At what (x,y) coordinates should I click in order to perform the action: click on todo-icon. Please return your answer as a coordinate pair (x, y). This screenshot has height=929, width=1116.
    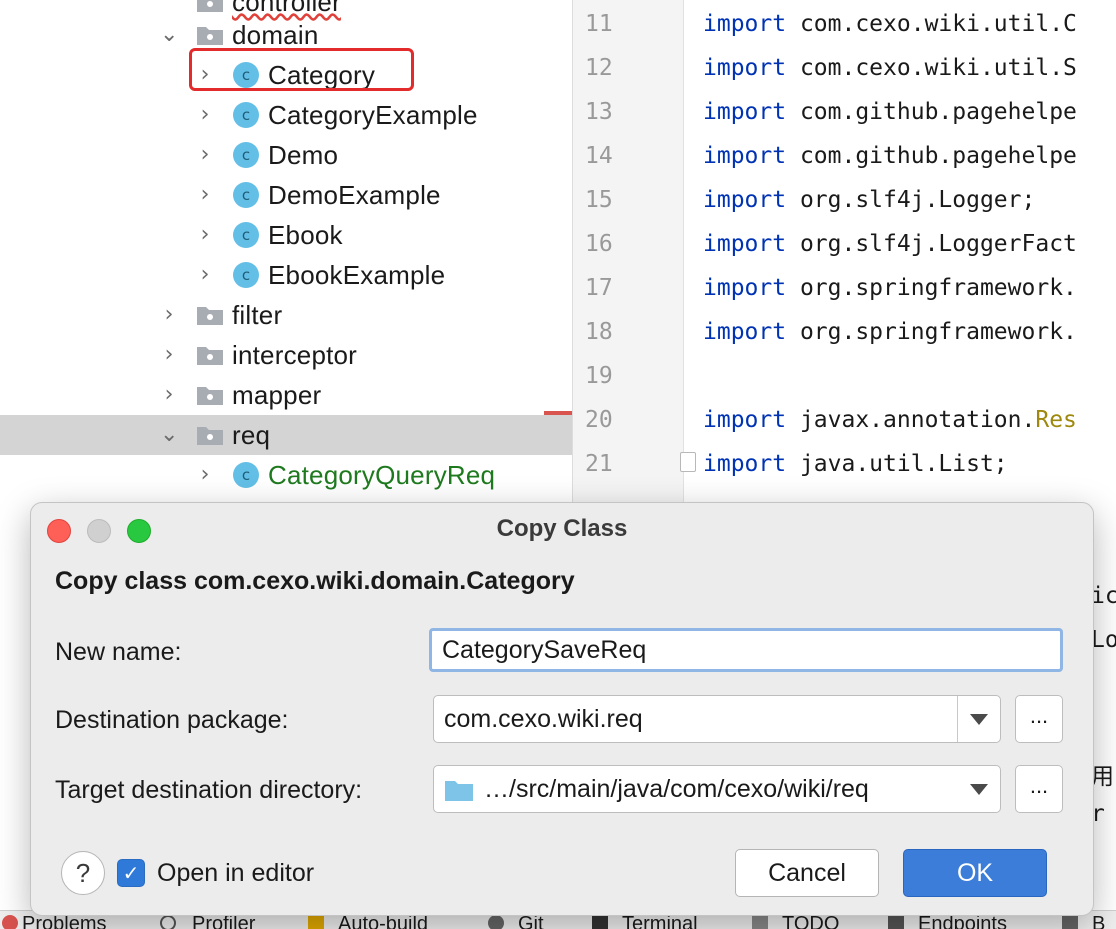
    Looking at the image, I should click on (760, 922).